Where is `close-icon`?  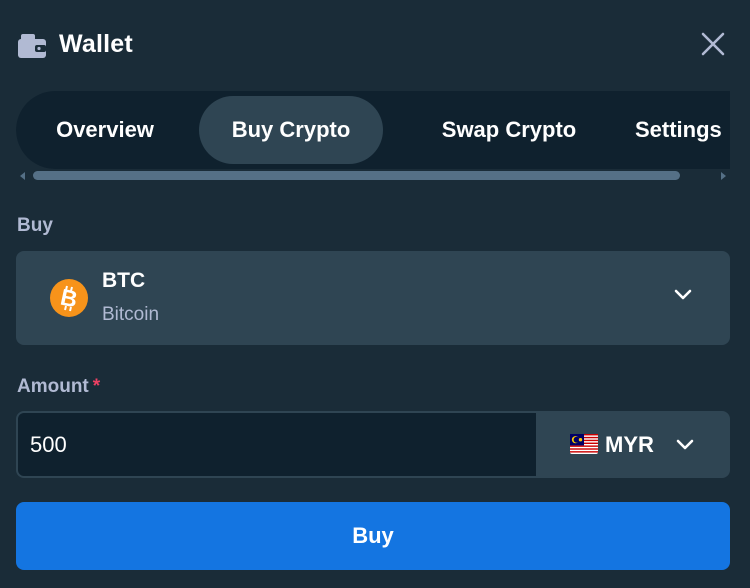 close-icon is located at coordinates (713, 44).